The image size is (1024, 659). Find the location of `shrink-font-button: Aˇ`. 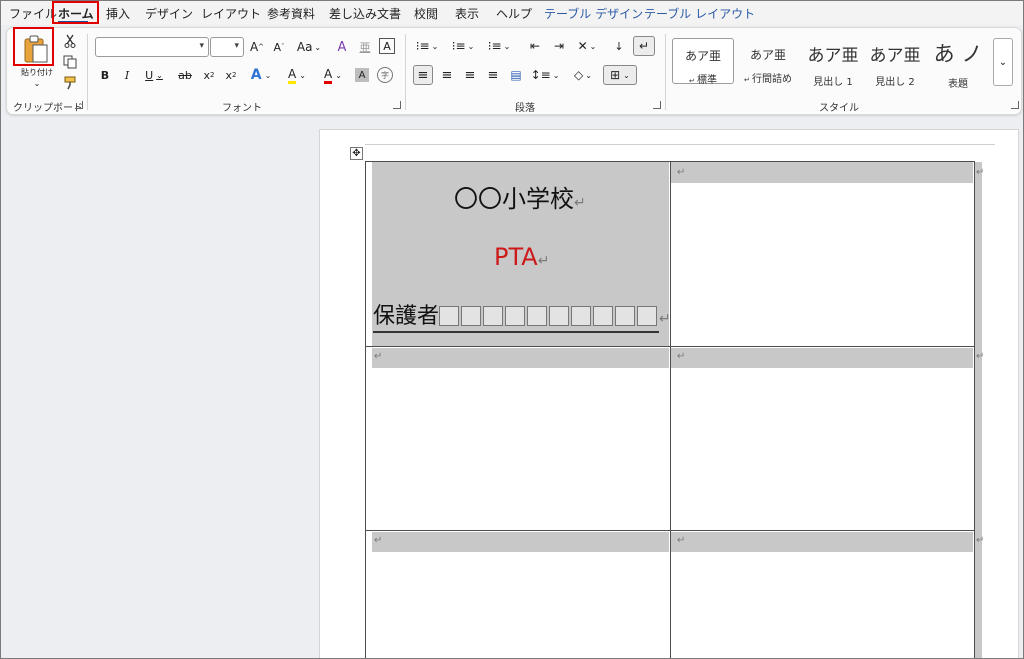

shrink-font-button: Aˇ is located at coordinates (279, 47).